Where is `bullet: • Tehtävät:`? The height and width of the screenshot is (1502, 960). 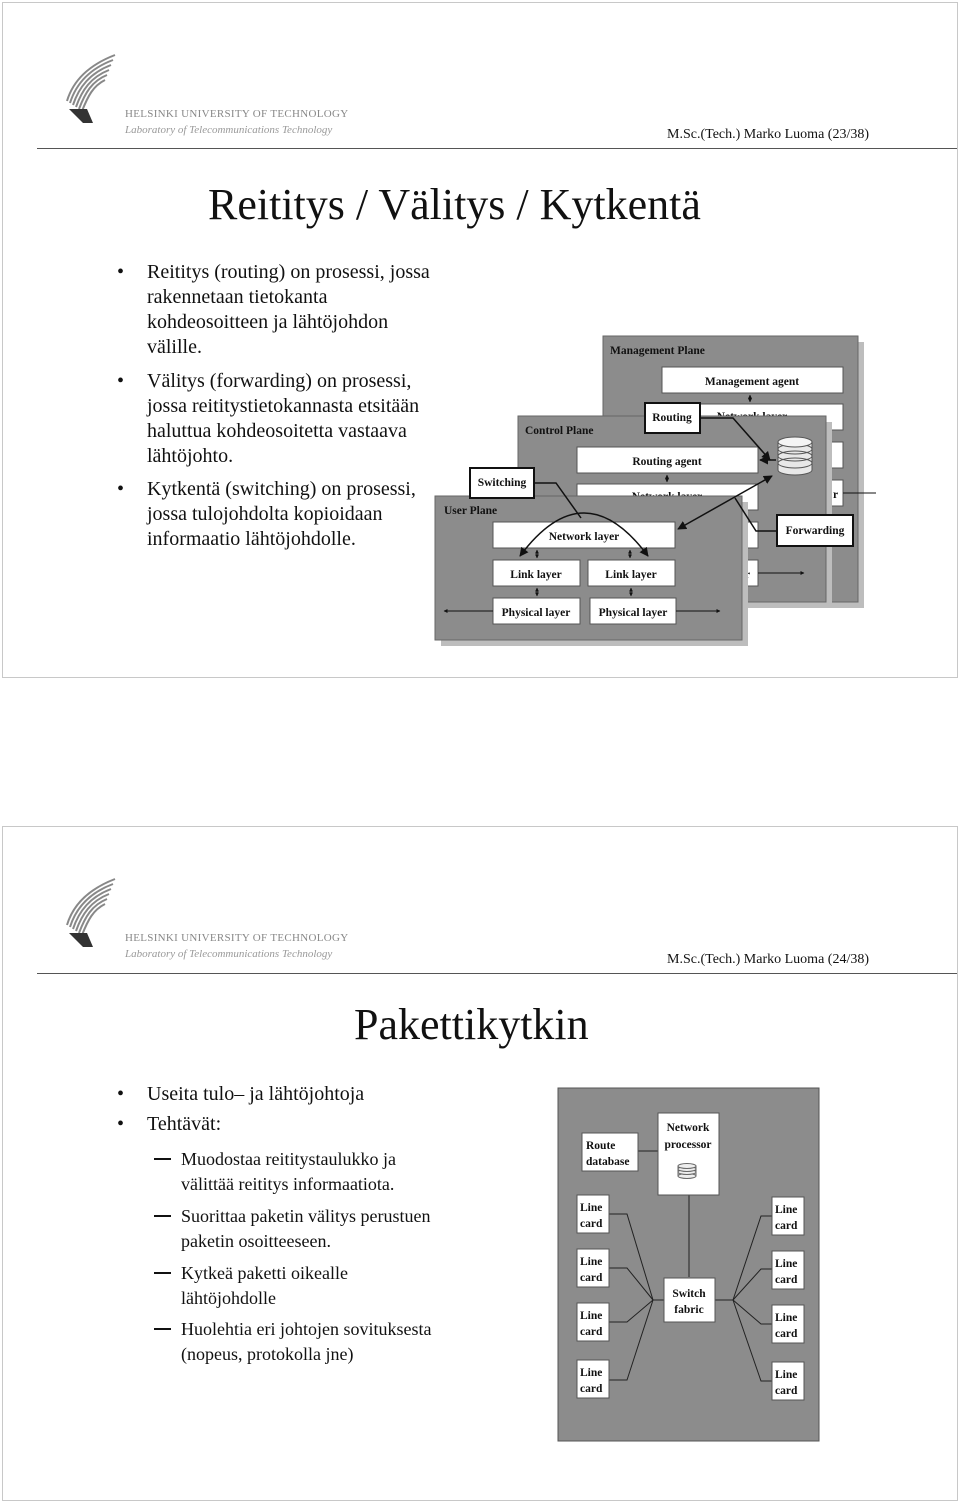 bullet: • Tehtävät: is located at coordinates (169, 1124).